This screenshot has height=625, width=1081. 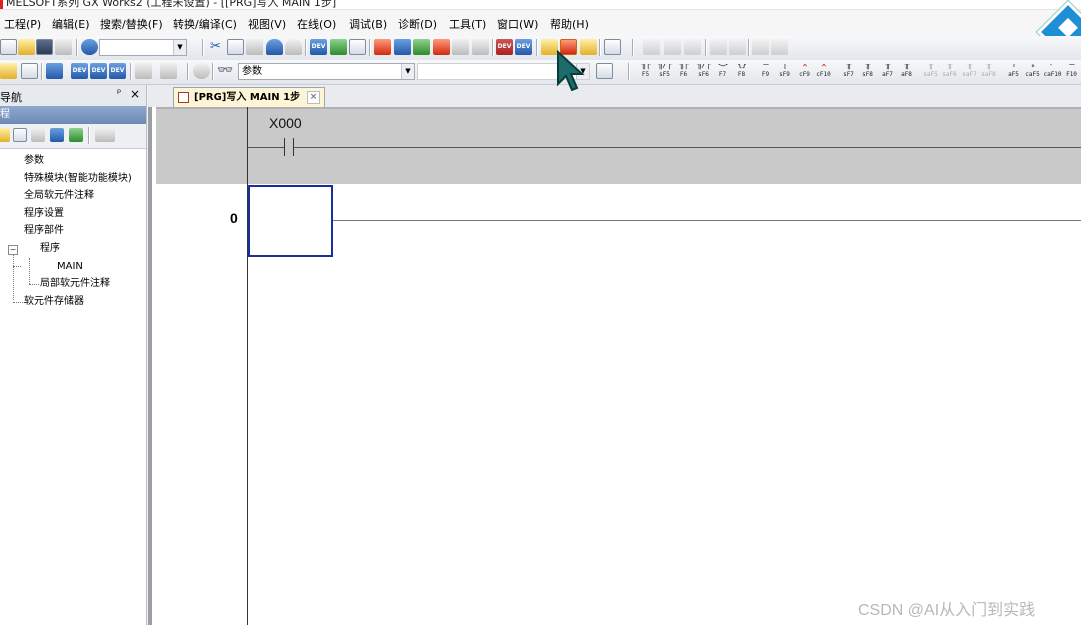 I want to click on menu-diagnostics: 诊断(D), so click(x=417, y=24).